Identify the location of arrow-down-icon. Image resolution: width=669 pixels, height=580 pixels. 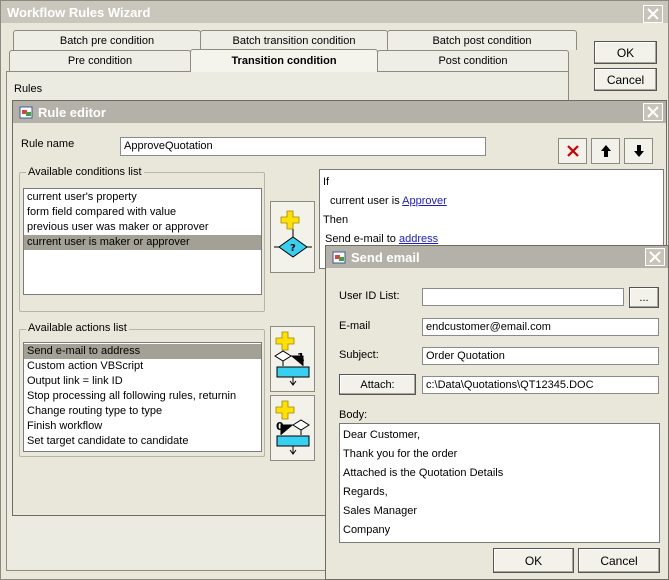
(638, 151).